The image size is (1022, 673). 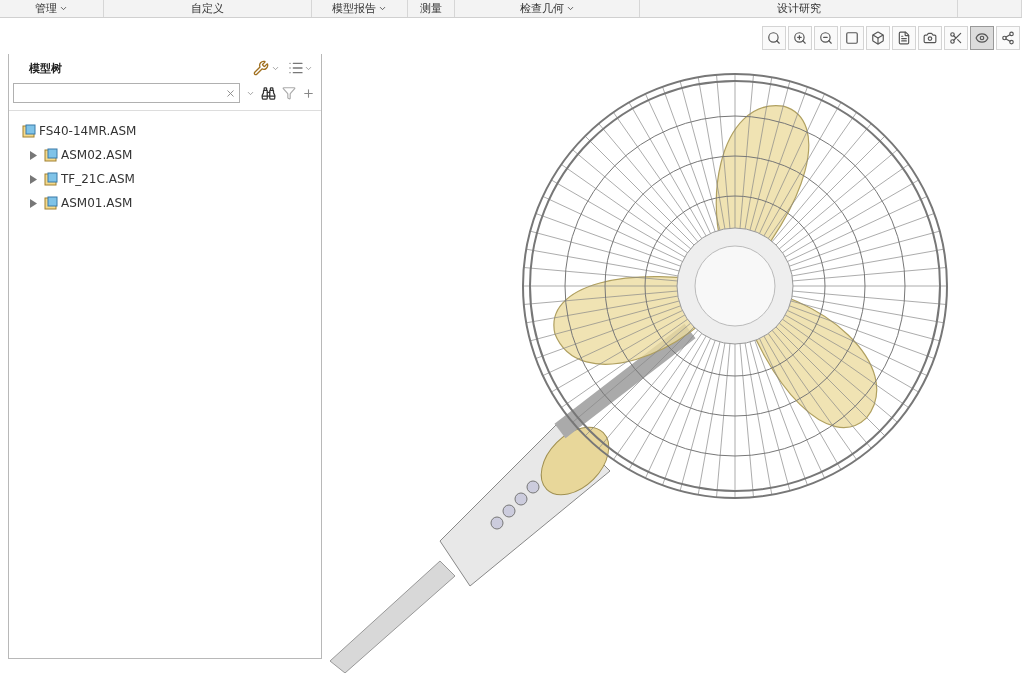 I want to click on zoom-window-icon, so click(x=774, y=38).